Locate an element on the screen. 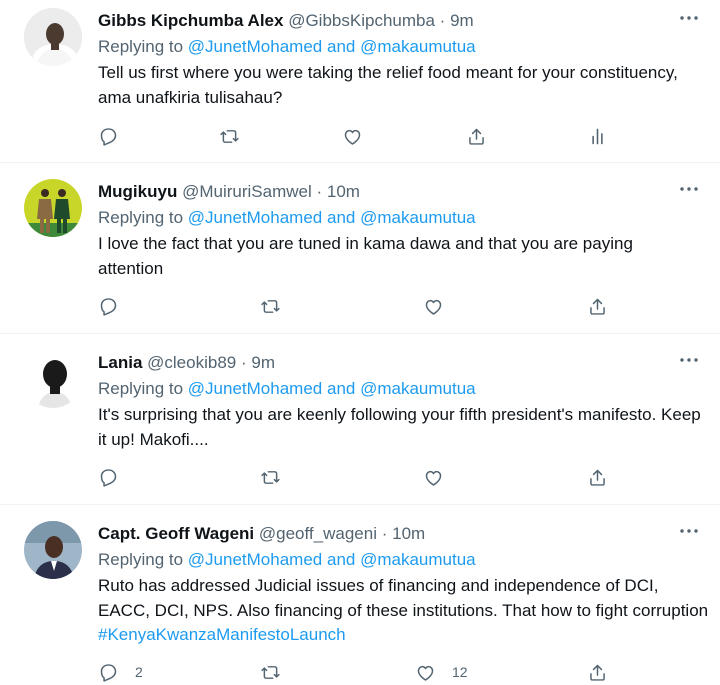 The image size is (720, 685). analytics-icon is located at coordinates (597, 136).